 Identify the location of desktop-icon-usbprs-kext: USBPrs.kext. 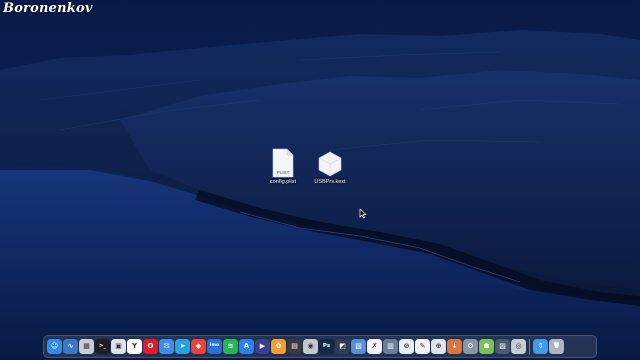
(330, 167).